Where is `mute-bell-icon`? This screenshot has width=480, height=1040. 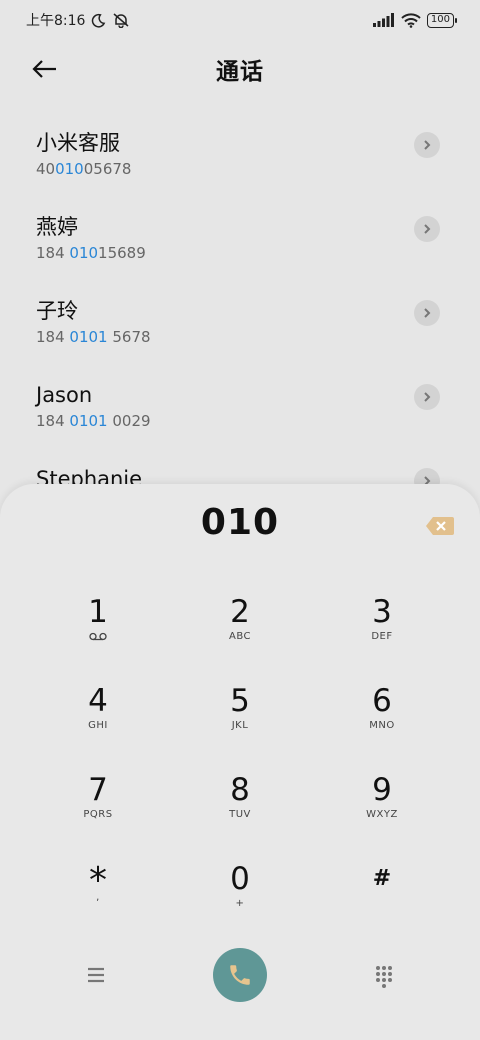 mute-bell-icon is located at coordinates (121, 20).